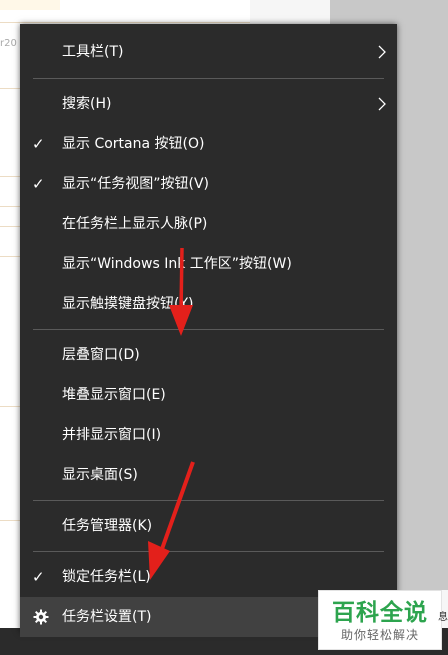 Image resolution: width=448 pixels, height=655 pixels. I want to click on menu-item-show-windows-ink-button: 显示“Windows Ink 工作区”按钮(W), so click(208, 264).